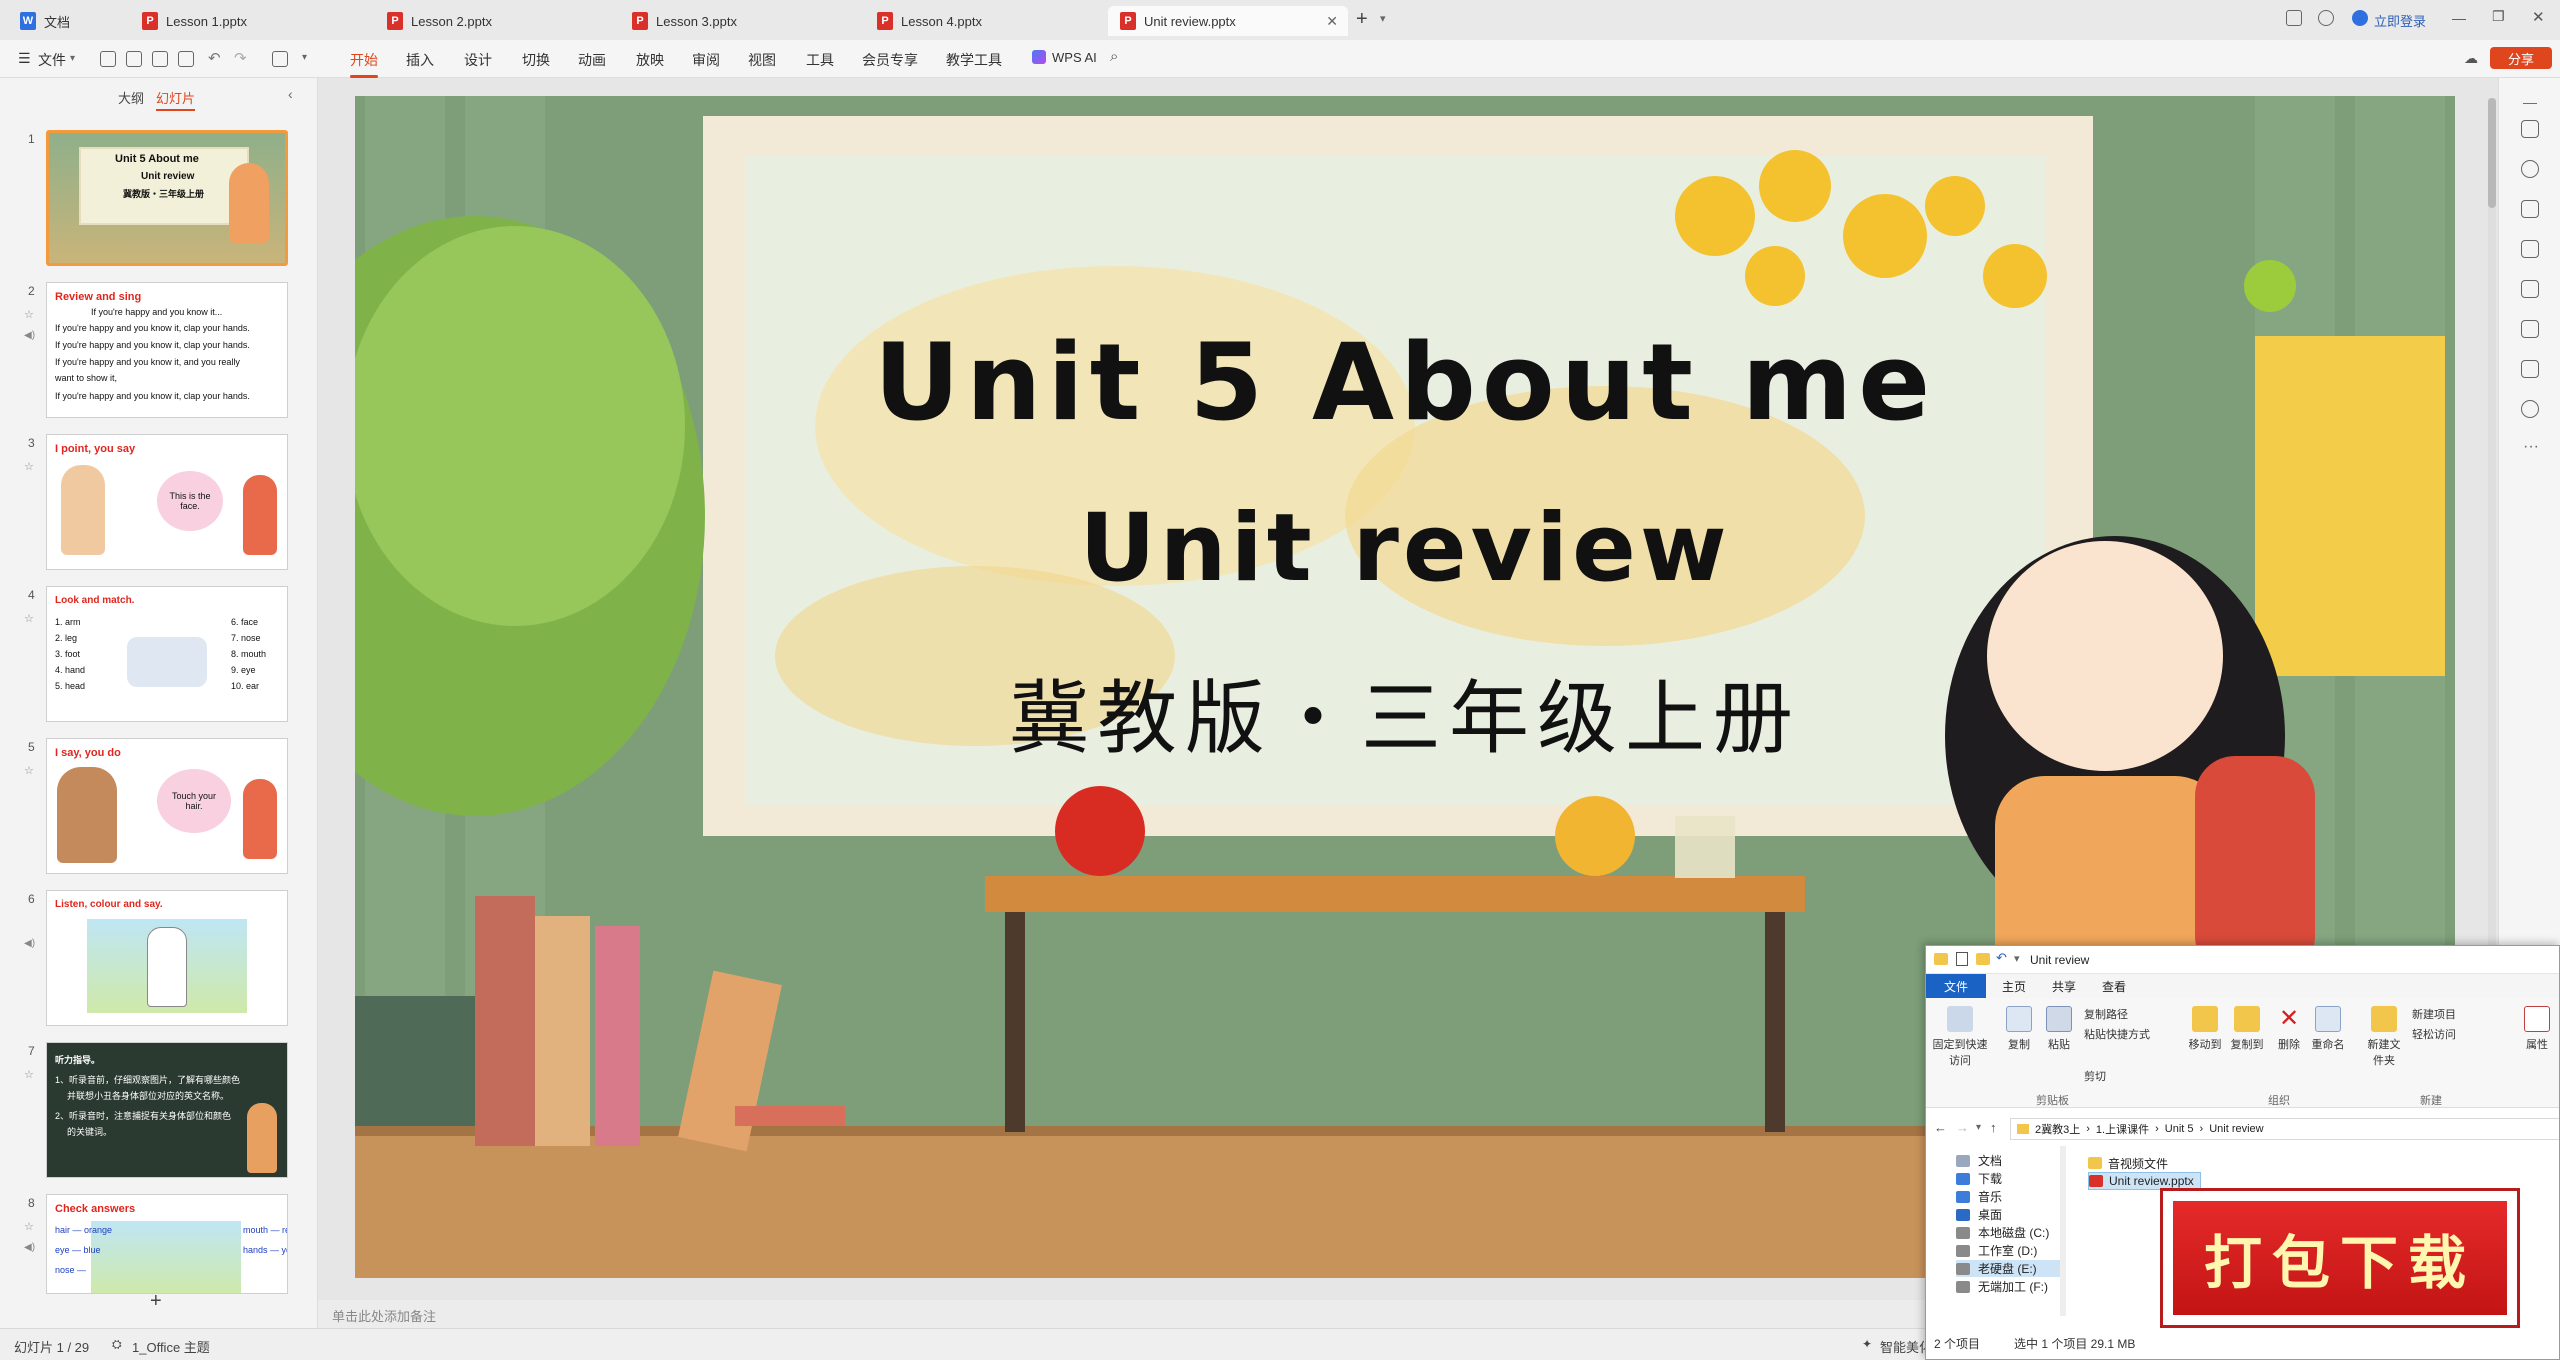 The width and height of the screenshot is (2560, 1360). I want to click on tab-outline: 大纲, so click(131, 97).